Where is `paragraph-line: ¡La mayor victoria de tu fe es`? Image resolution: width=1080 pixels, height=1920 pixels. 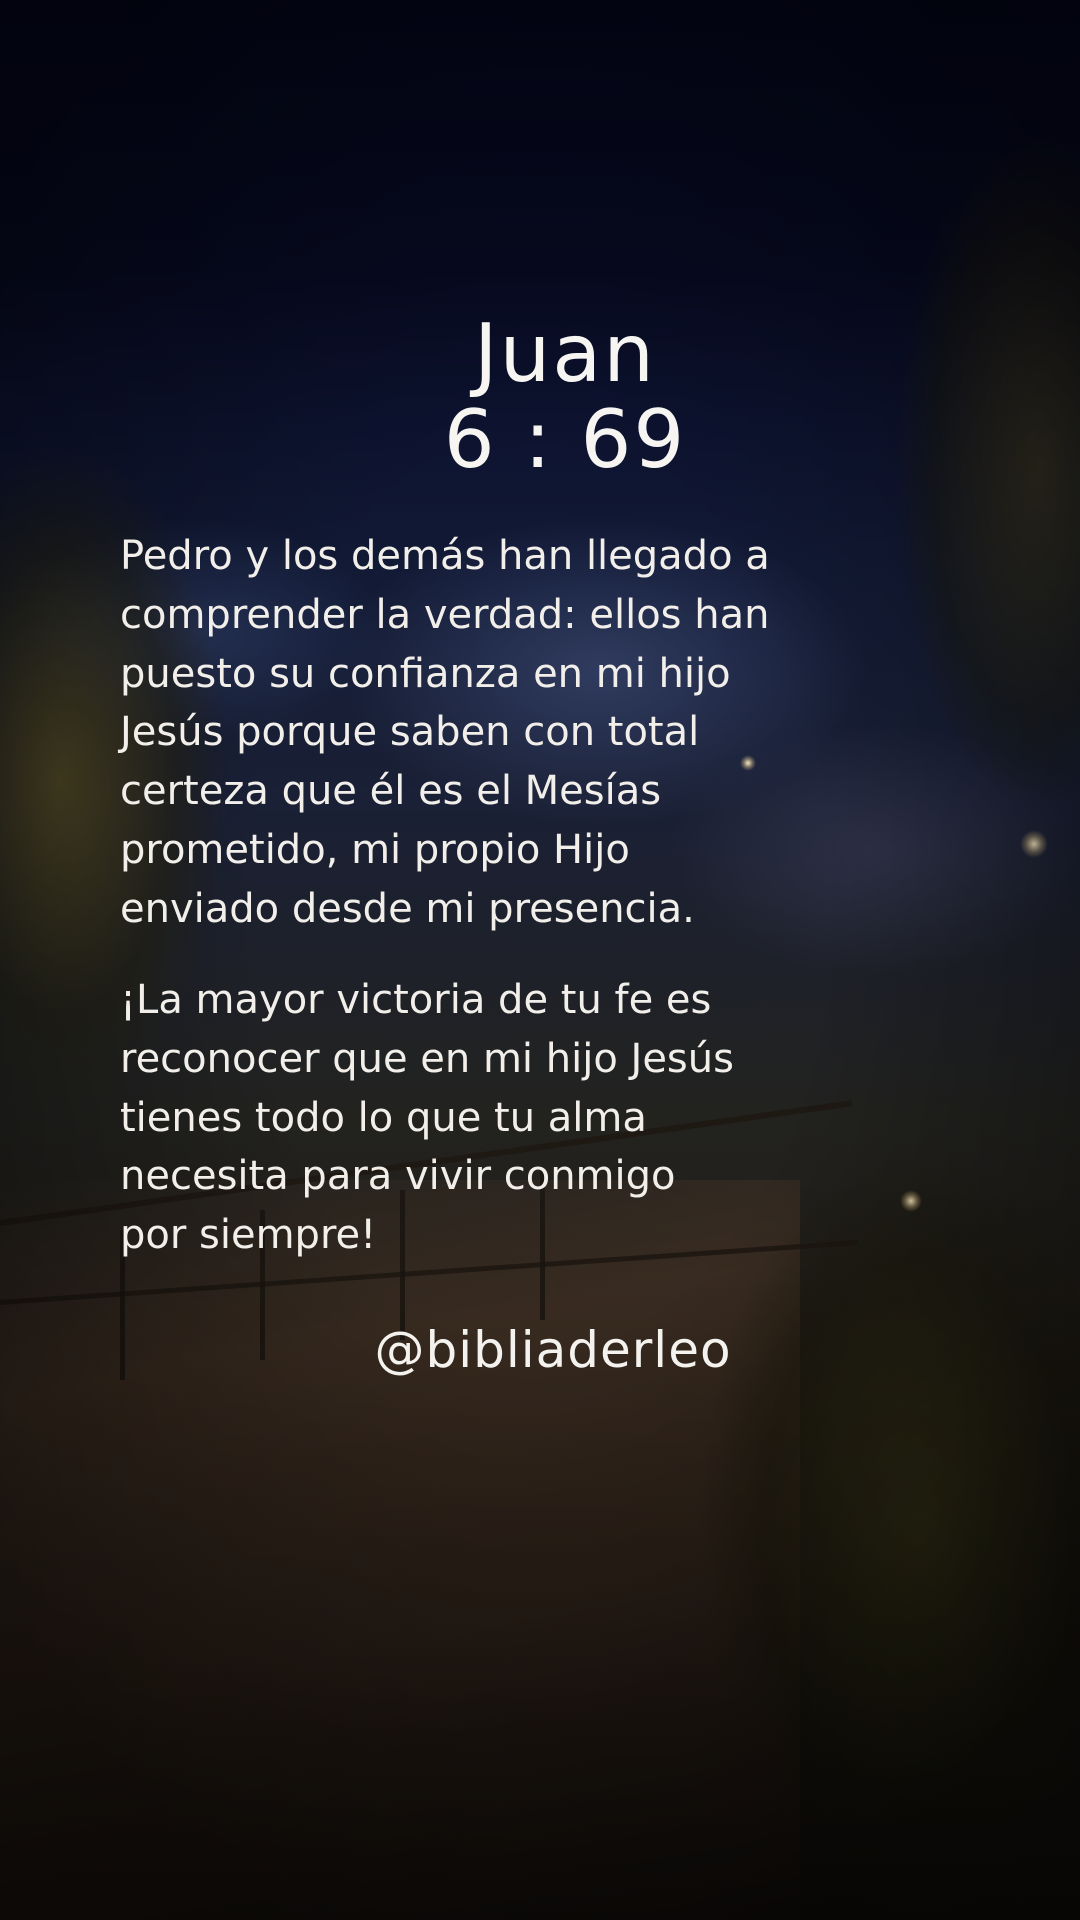 paragraph-line: ¡La mayor victoria de tu fe es is located at coordinates (416, 1000).